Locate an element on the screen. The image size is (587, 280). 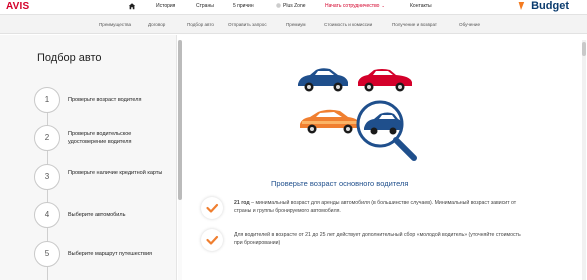
sidebar-scrollbar-thumb is located at coordinates (180, 120).